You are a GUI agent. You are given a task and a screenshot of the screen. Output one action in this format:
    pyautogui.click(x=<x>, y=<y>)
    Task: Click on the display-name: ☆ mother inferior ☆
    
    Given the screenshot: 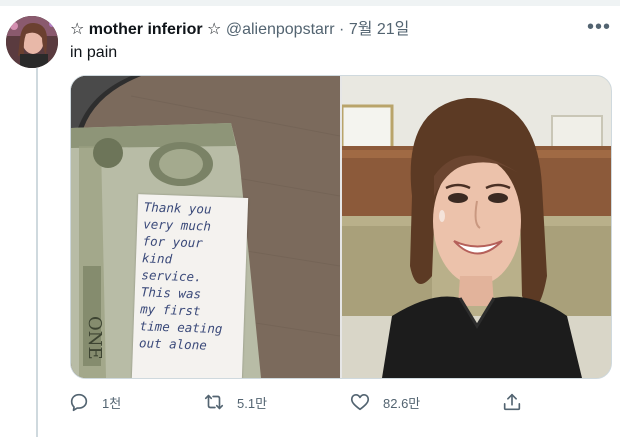 What is the action you would take?
    pyautogui.click(x=145, y=29)
    